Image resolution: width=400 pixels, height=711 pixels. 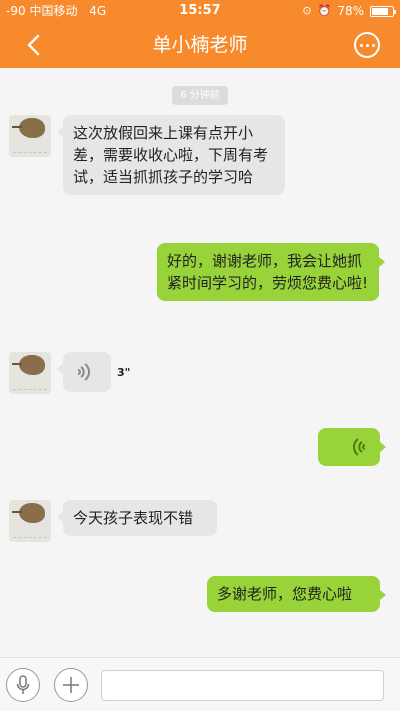 I want to click on microphone-icon, so click(x=23, y=684).